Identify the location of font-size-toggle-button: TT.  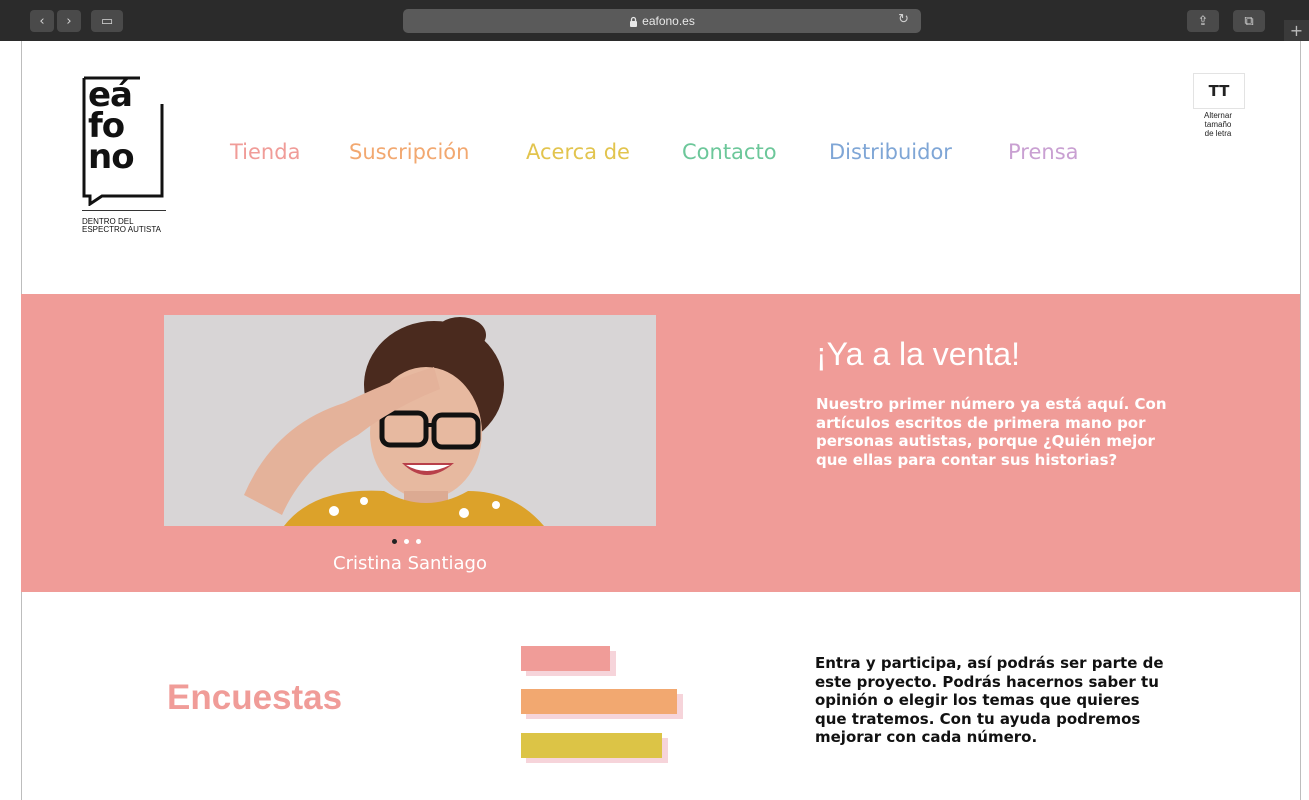
(1219, 91).